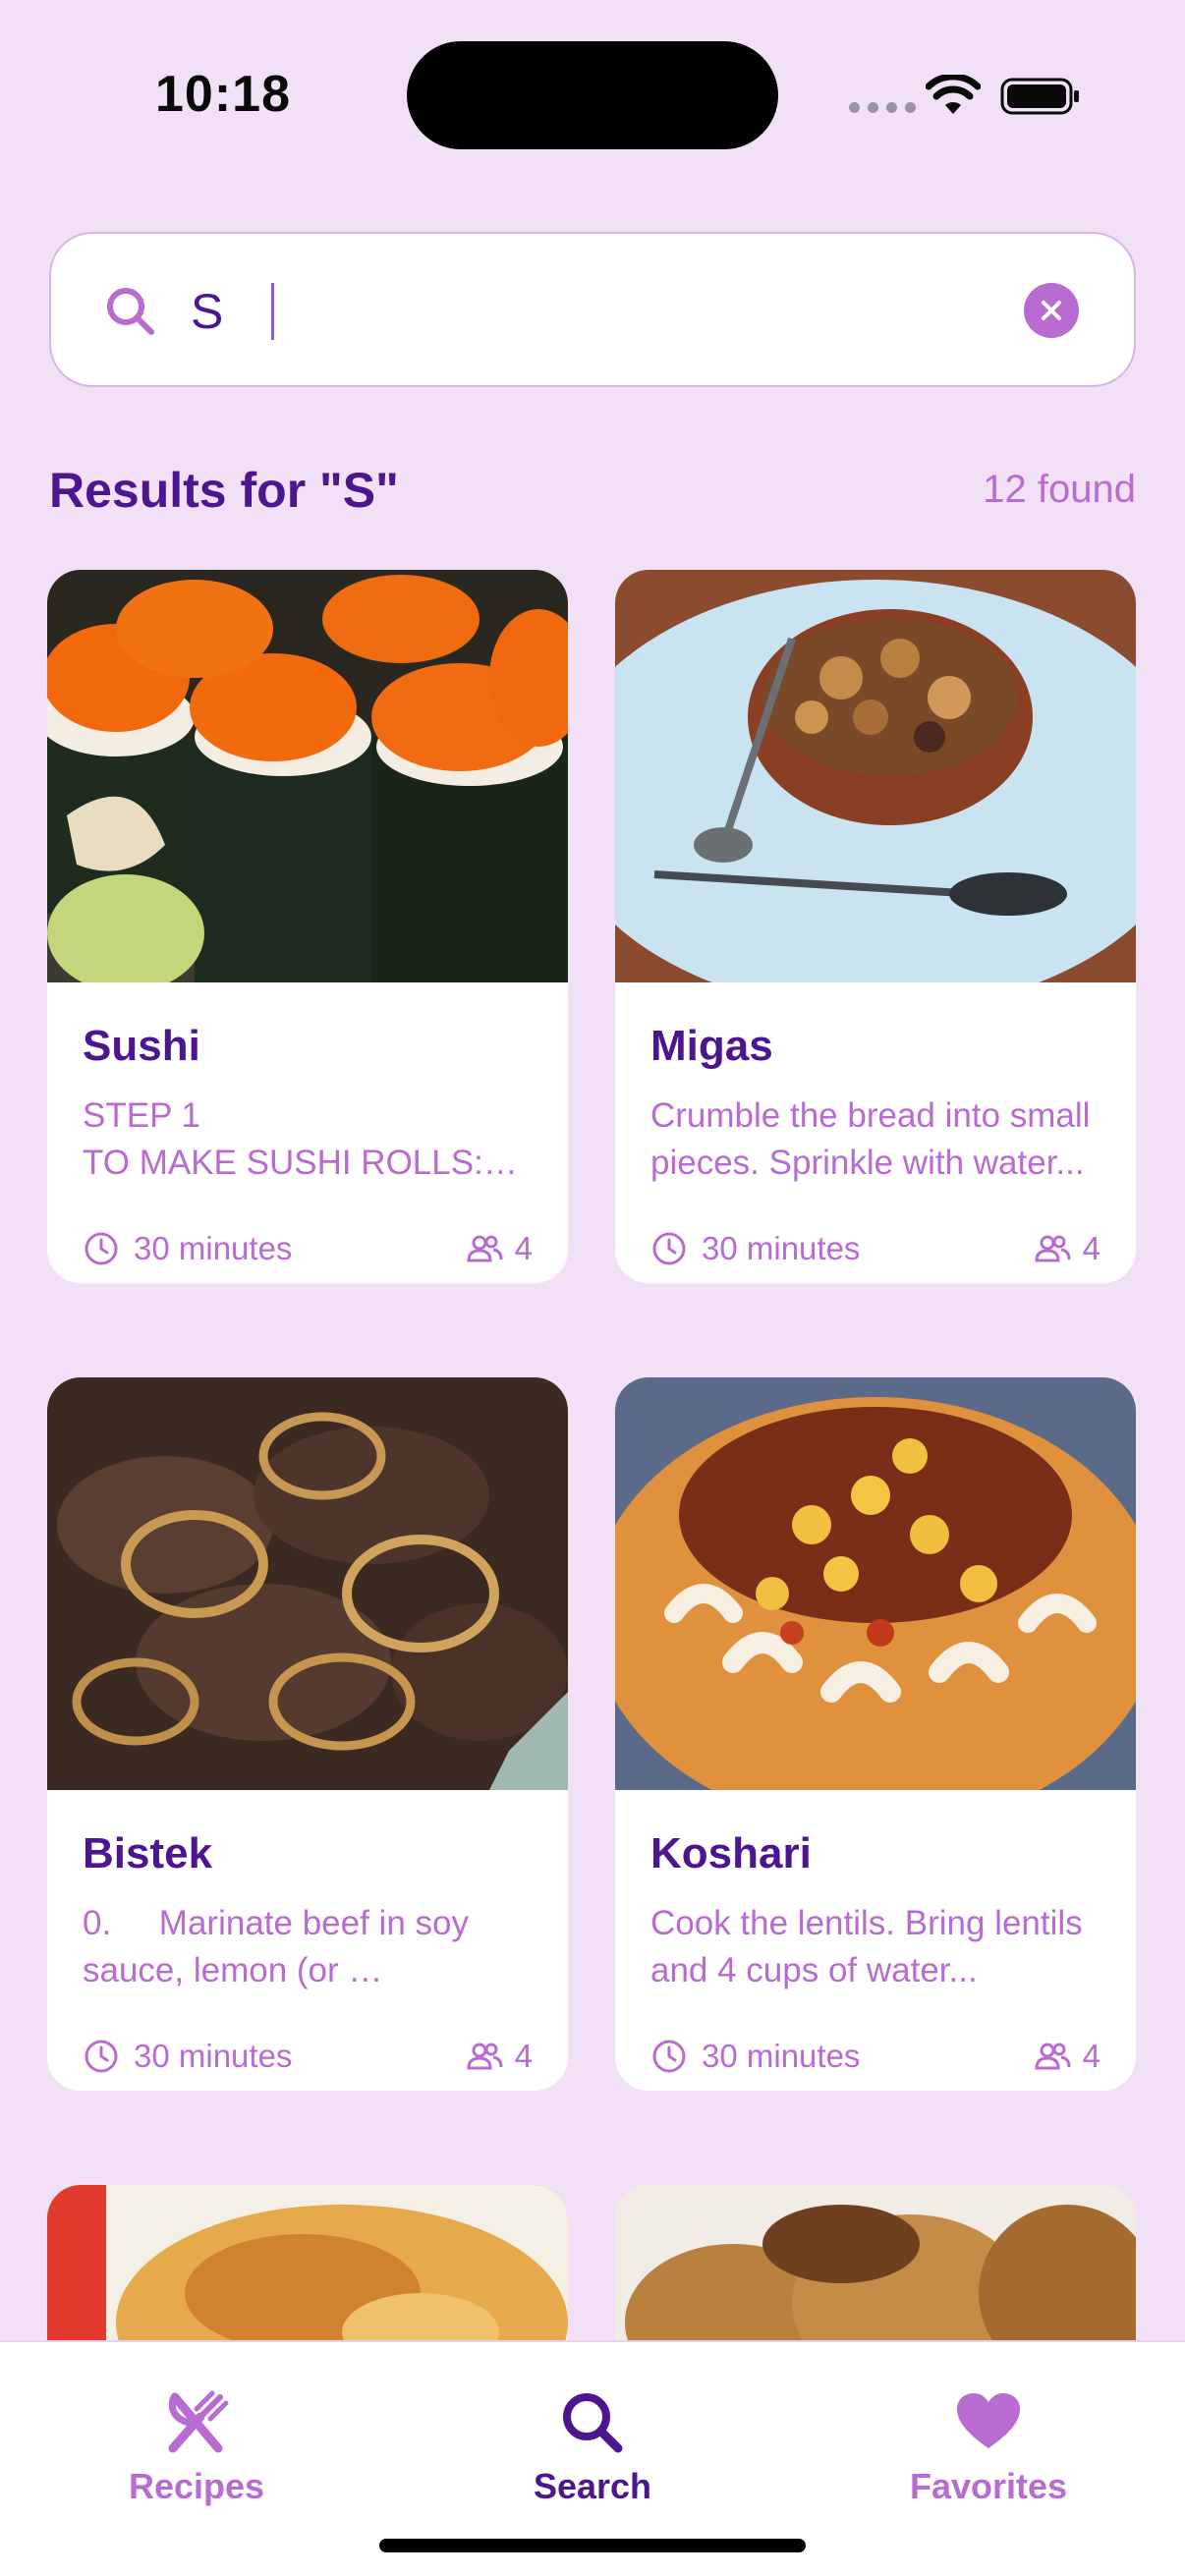 This screenshot has width=1185, height=2576. I want to click on wifi-icon, so click(954, 94).